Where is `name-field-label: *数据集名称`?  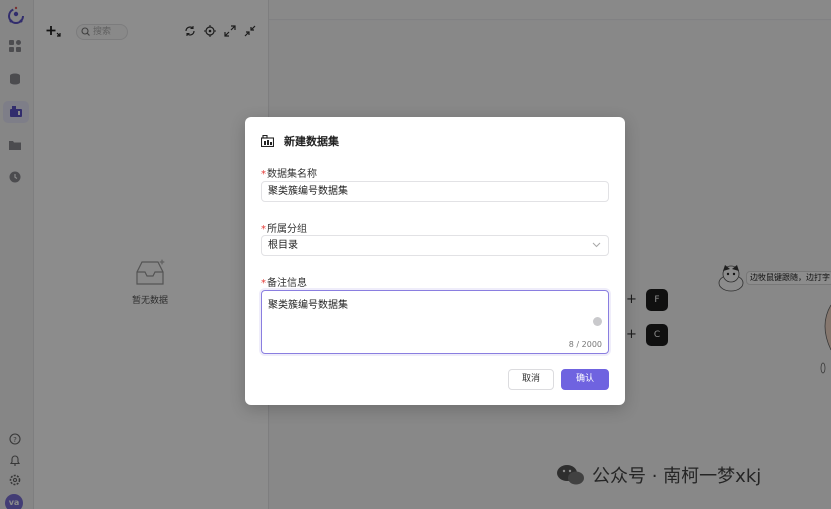
name-field-label: *数据集名称 is located at coordinates (289, 174).